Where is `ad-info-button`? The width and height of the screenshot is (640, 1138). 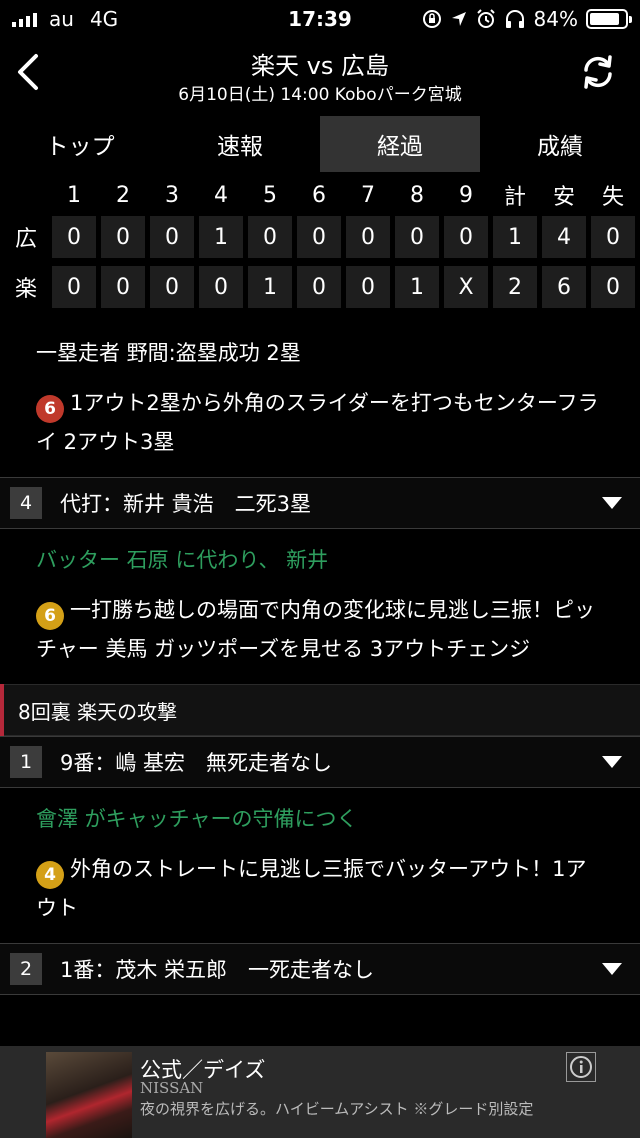 ad-info-button is located at coordinates (581, 1067).